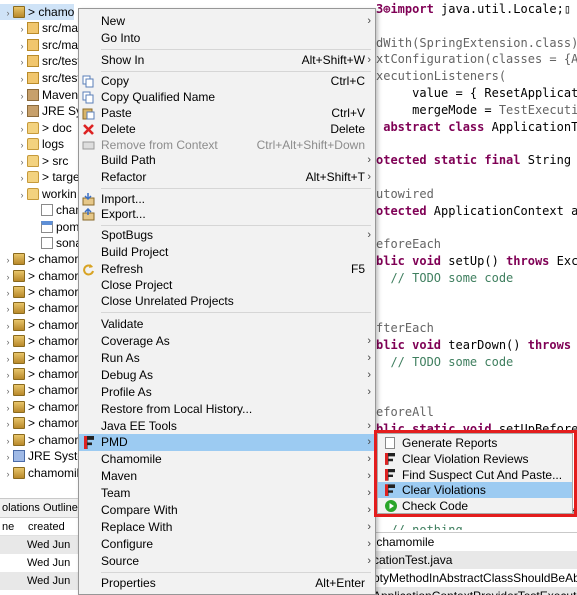 This screenshot has height=595, width=577. What do you see at coordinates (227, 285) in the screenshot?
I see `menu-item-close-project: Close Project` at bounding box center [227, 285].